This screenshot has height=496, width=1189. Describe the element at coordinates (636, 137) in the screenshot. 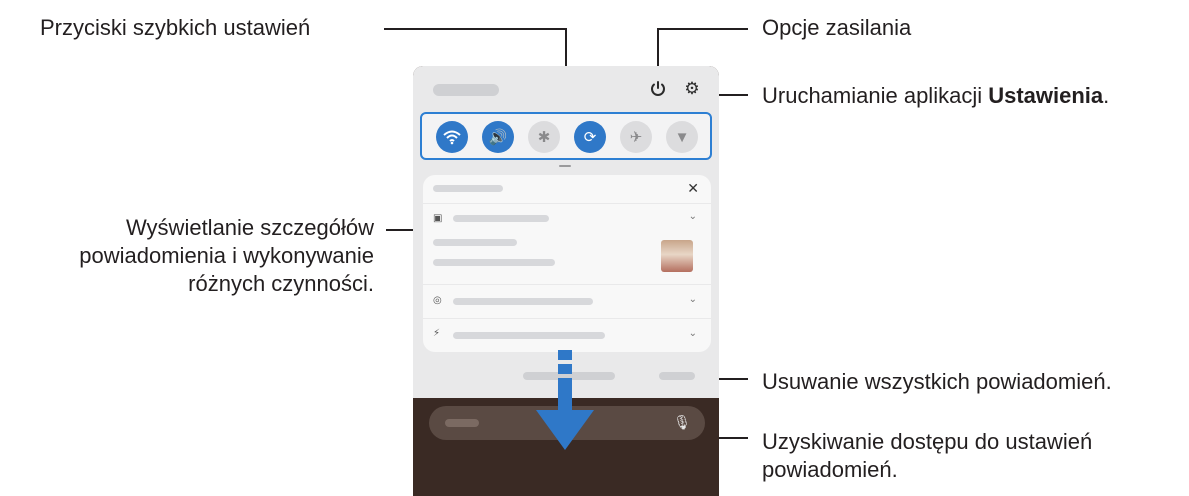

I see `airplane-icon: ✈` at that location.